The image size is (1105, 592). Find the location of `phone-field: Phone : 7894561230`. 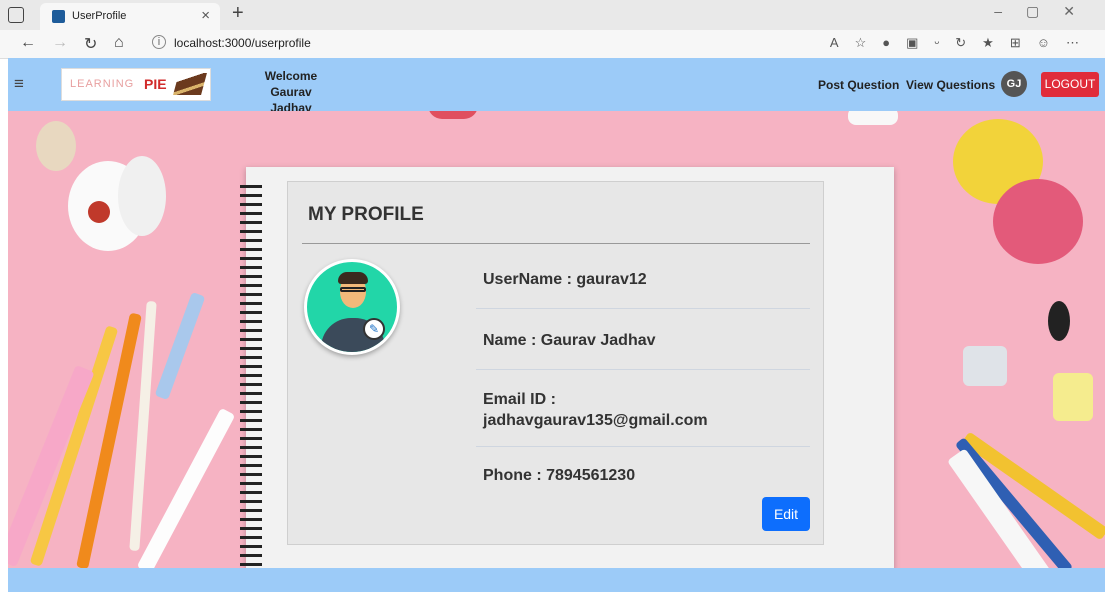

phone-field: Phone : 7894561230 is located at coordinates (559, 475).